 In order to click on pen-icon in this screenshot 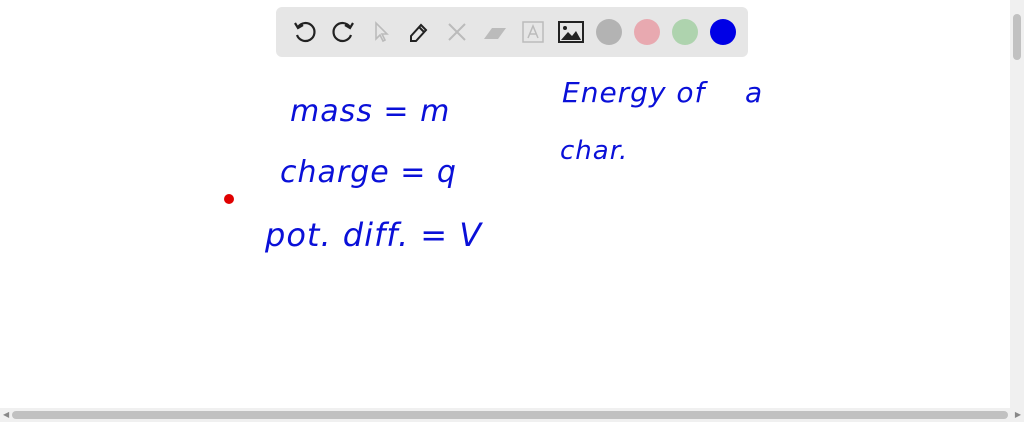, I will do `click(419, 32)`.